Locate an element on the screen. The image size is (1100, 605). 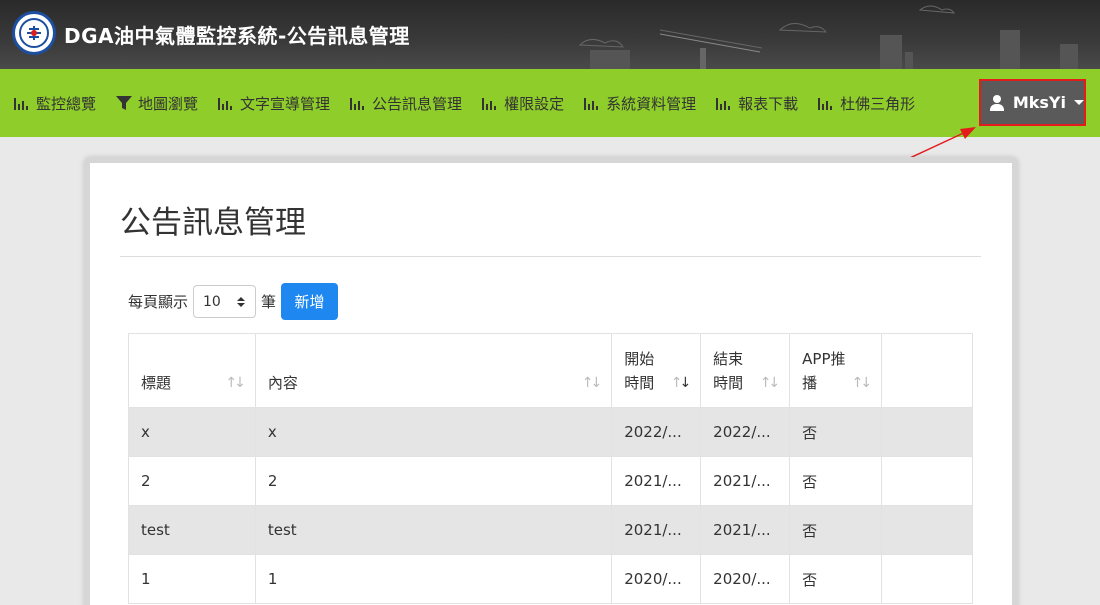
table-row: 2 2 2021/... 2021/... 否 is located at coordinates (550, 481).